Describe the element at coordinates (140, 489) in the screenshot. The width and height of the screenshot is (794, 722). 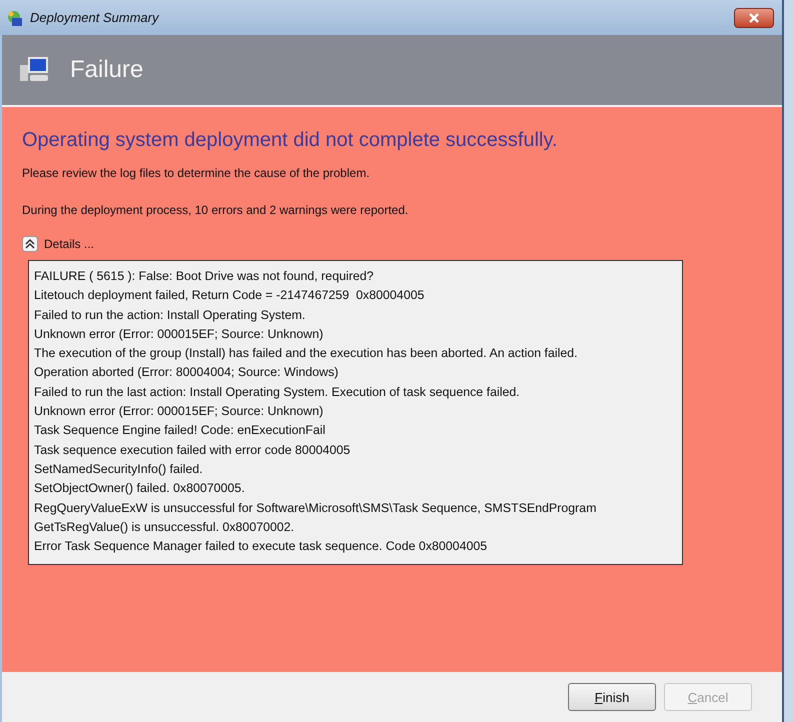
I see `log-line: SetObjectOwner() failed. 0x80070005.` at that location.